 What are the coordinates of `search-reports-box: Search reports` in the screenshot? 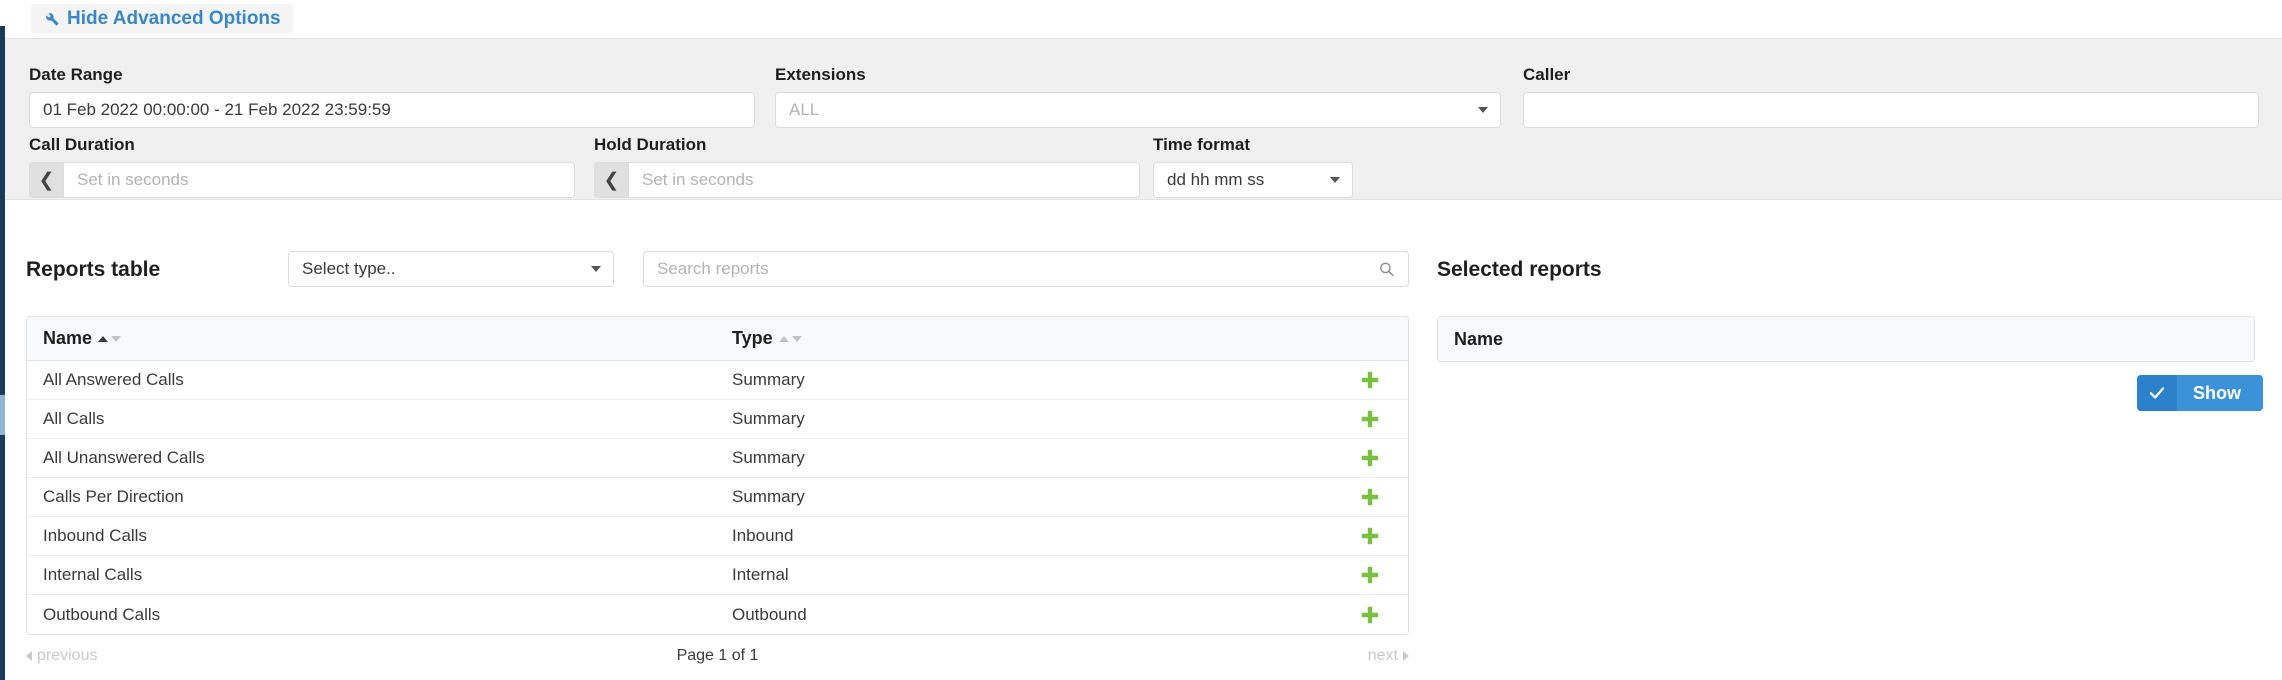 It's located at (1026, 269).